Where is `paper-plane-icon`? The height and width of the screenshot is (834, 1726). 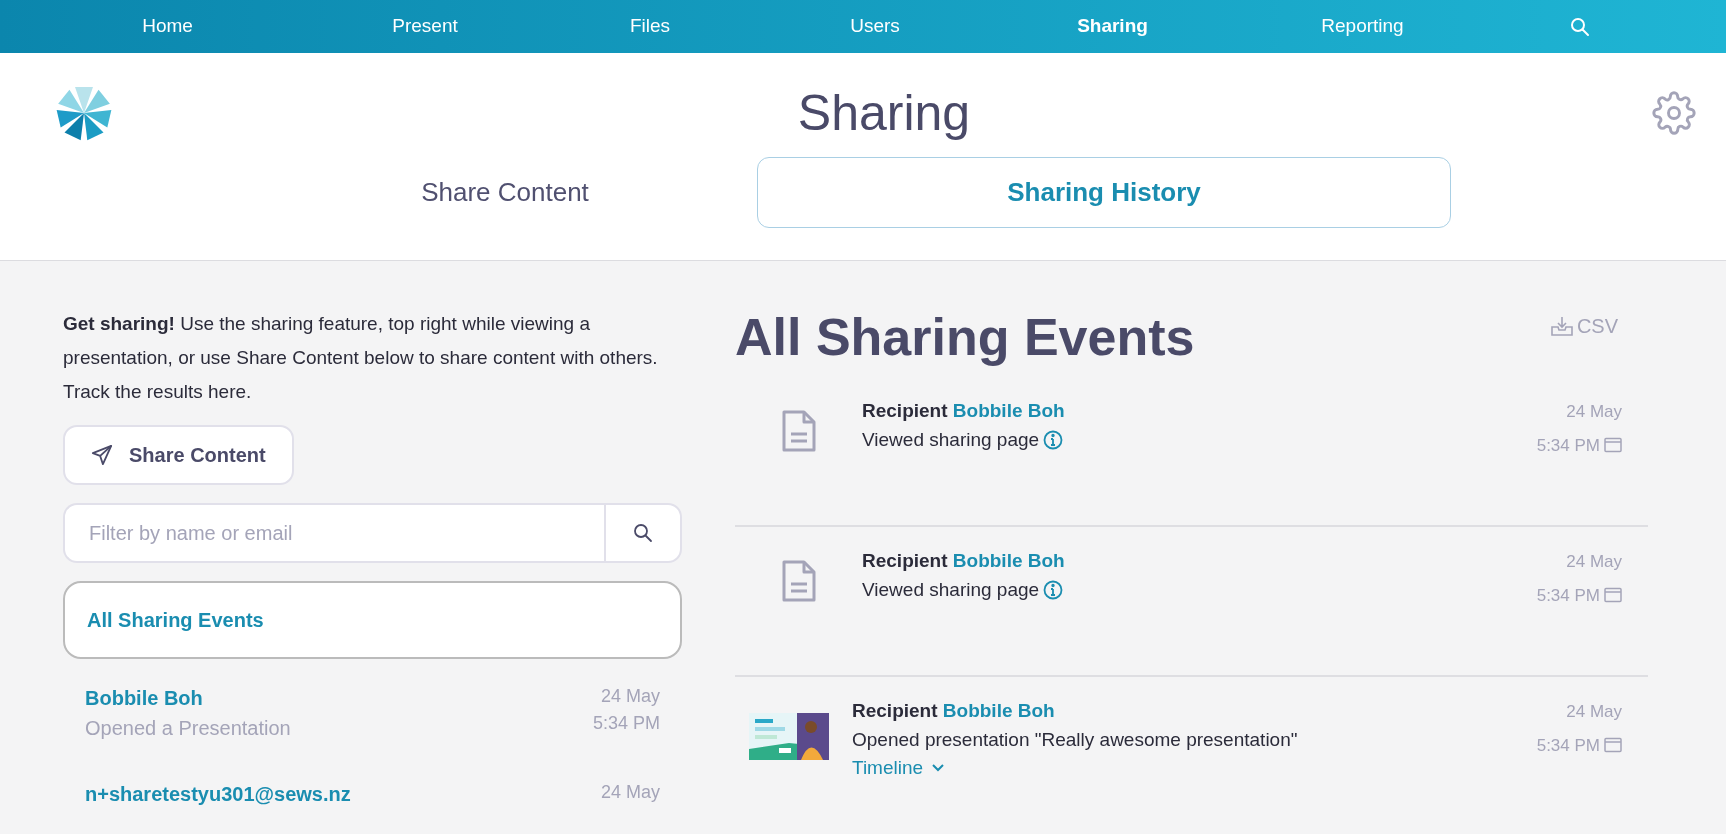 paper-plane-icon is located at coordinates (102, 455).